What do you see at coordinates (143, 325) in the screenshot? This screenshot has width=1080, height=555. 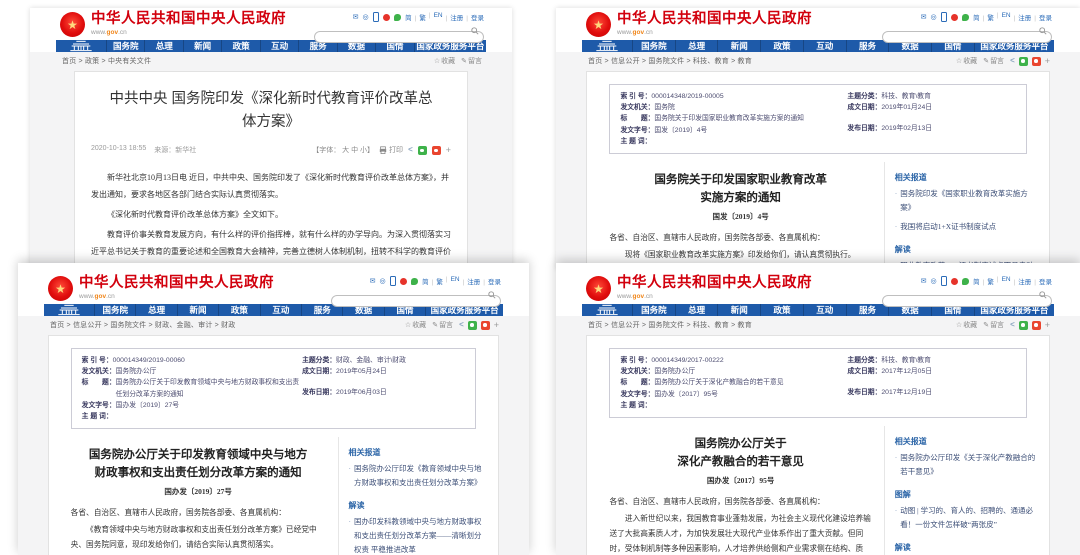 I see `breadcrumb: 首页 > 信息公开 > 国务院文件 > 财政、金融、审计 > 财政` at bounding box center [143, 325].